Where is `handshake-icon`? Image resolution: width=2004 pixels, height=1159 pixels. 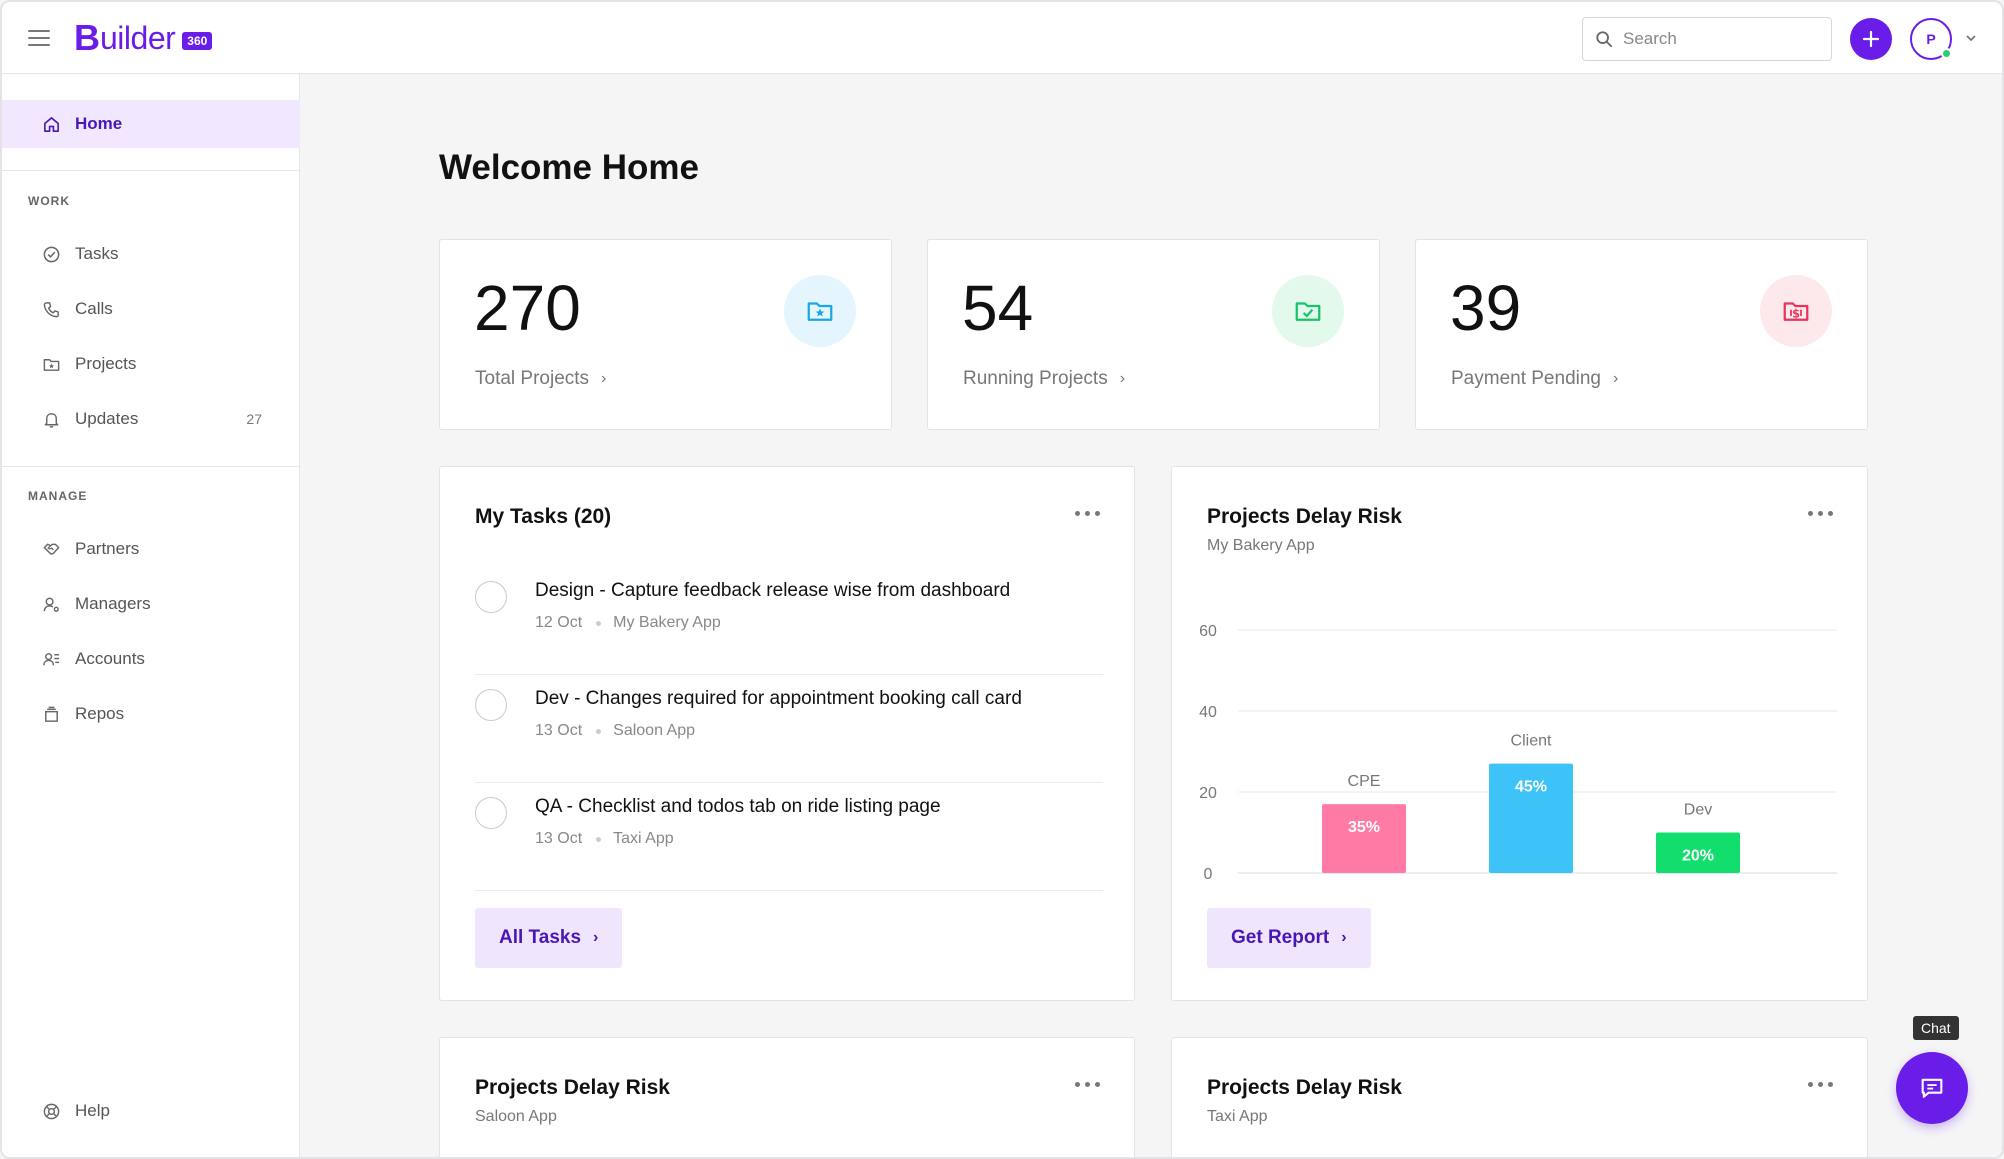 handshake-icon is located at coordinates (51, 549).